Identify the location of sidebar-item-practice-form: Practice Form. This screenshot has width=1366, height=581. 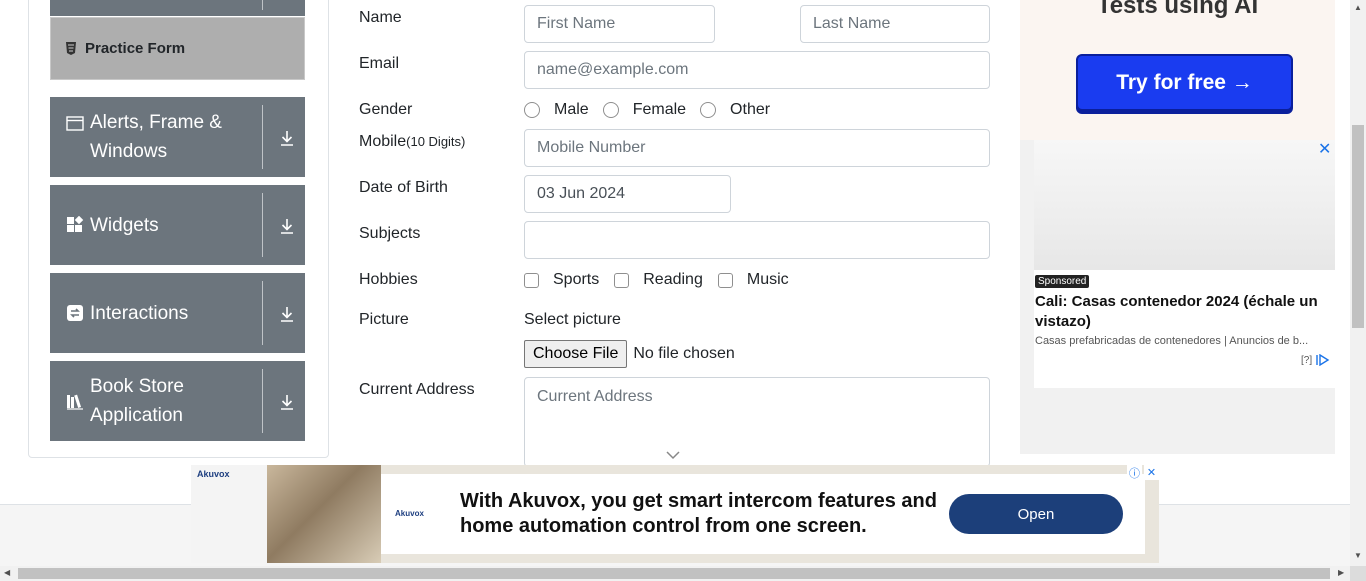
(177, 48).